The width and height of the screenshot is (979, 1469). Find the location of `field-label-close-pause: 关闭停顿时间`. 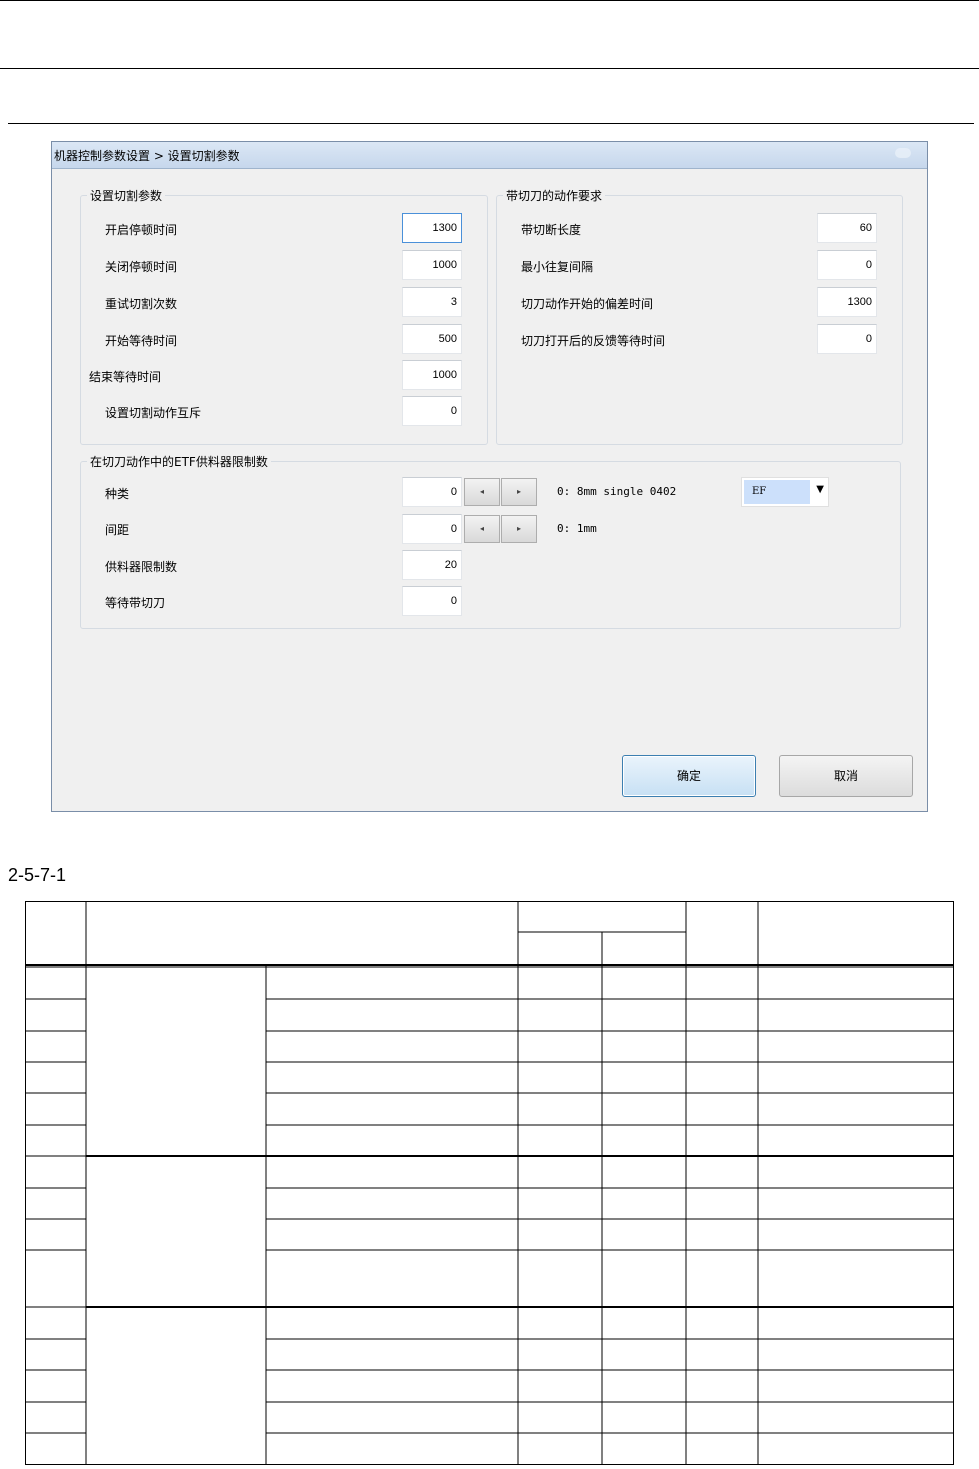

field-label-close-pause: 关闭停顿时间 is located at coordinates (141, 267).